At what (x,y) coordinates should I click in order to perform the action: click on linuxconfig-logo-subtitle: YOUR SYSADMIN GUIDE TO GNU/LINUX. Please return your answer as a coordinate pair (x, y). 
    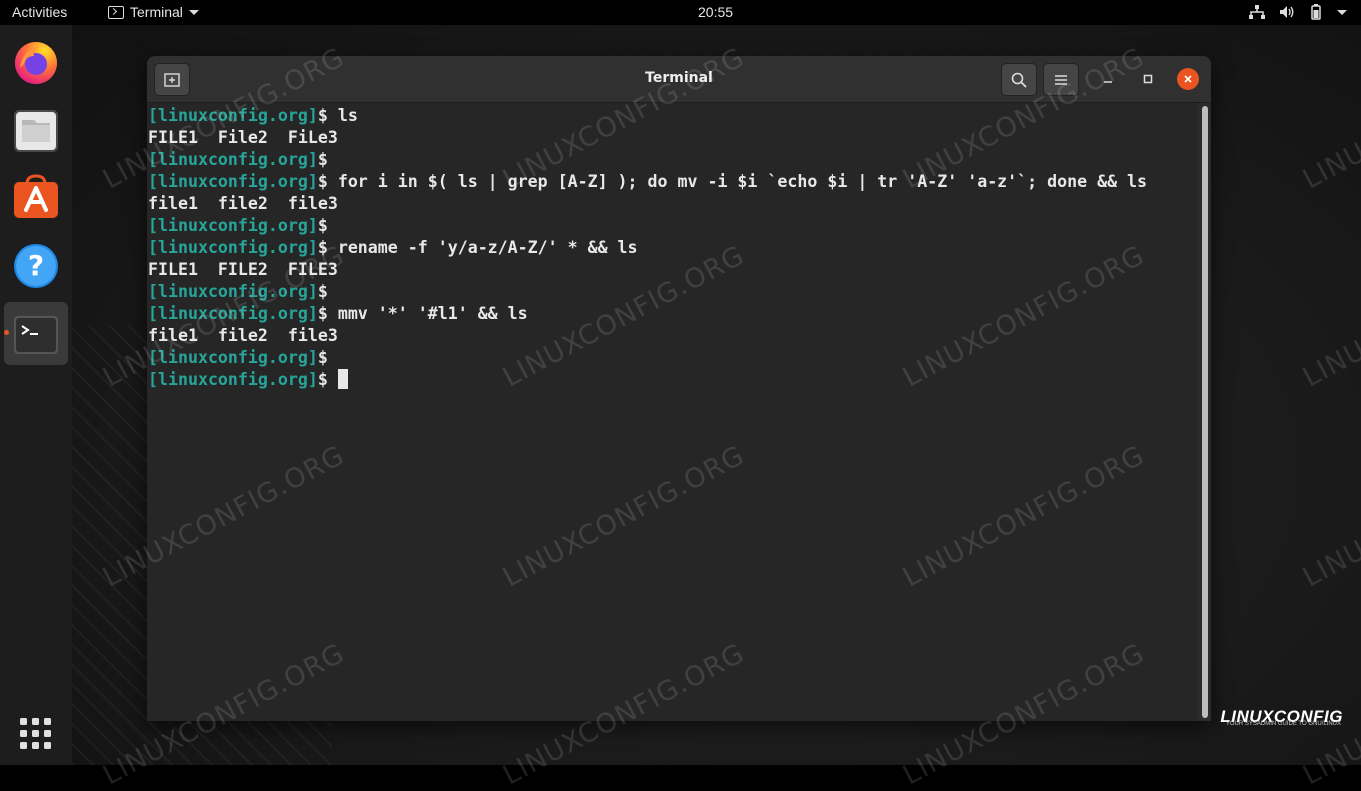
    Looking at the image, I should click on (1283, 724).